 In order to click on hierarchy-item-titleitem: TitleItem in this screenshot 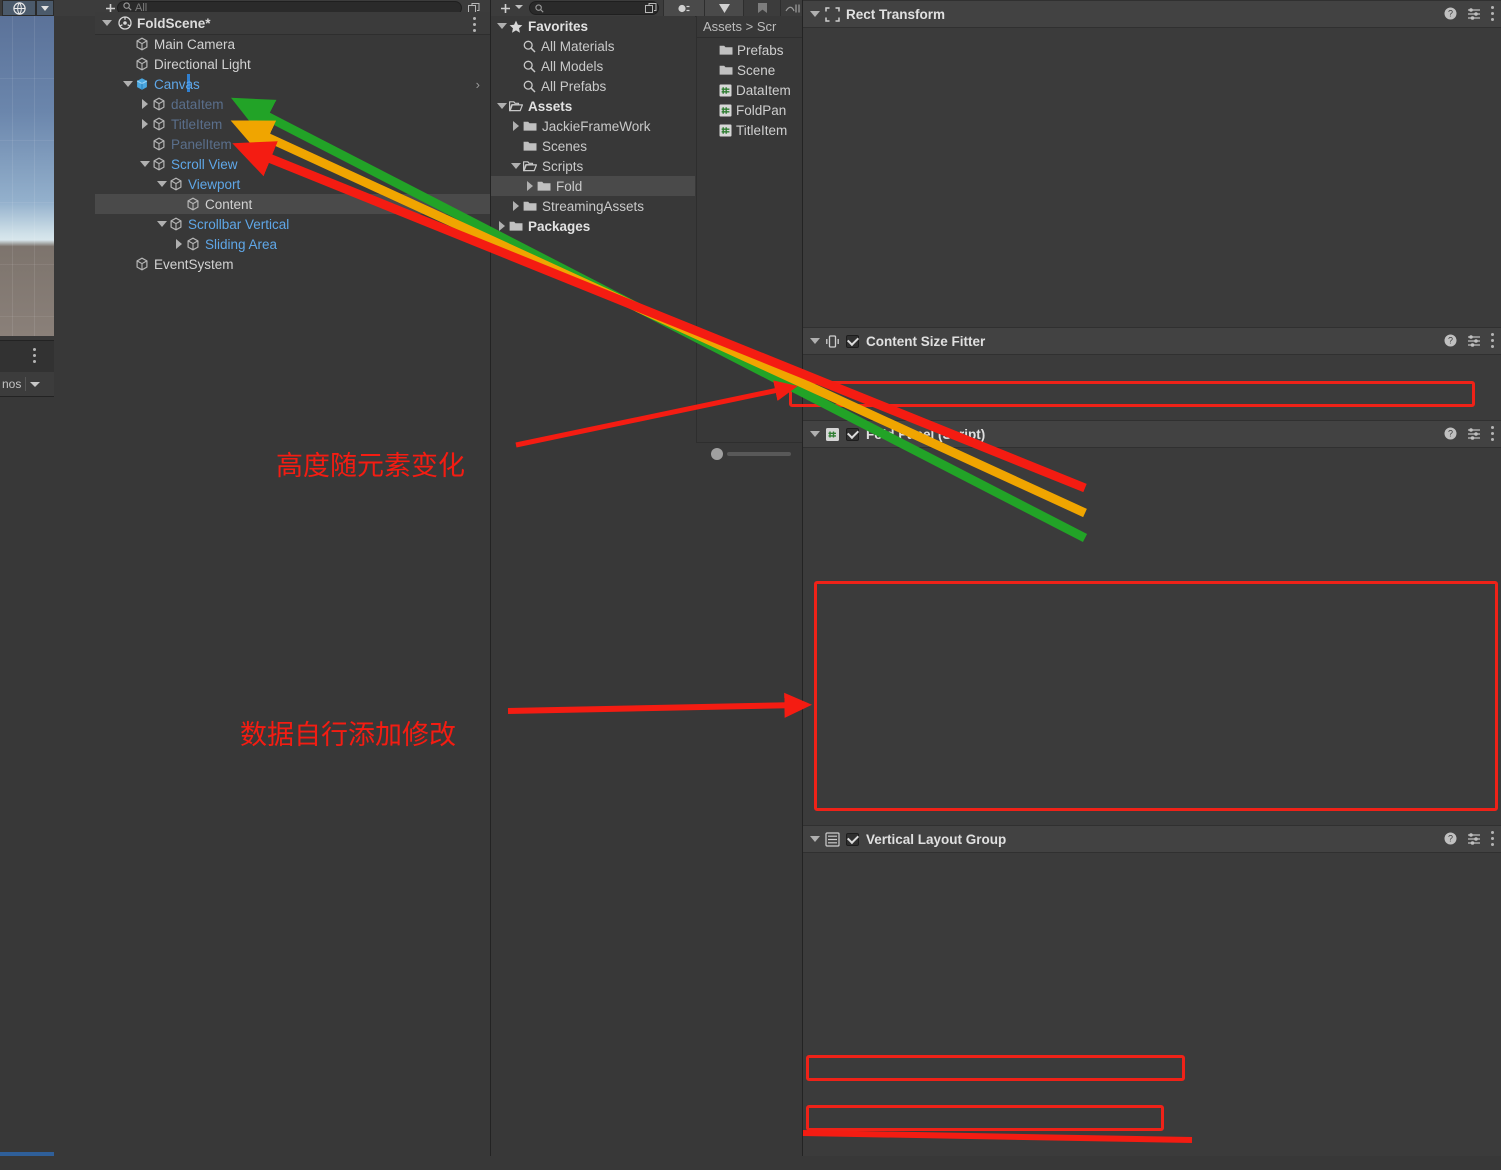, I will do `click(292, 124)`.